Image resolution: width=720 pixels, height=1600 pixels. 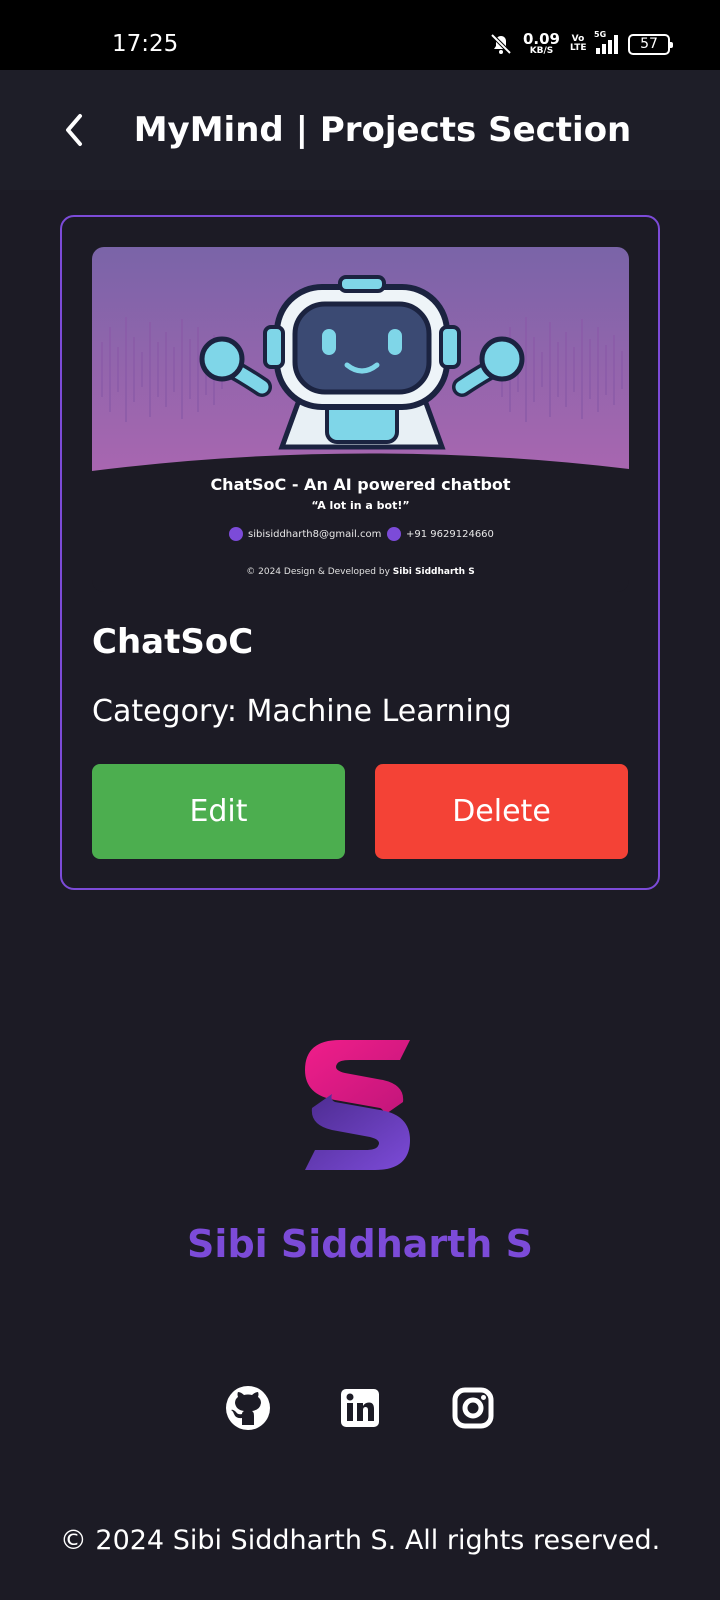 I want to click on page-title: MyMind | Projects Section, so click(x=382, y=130).